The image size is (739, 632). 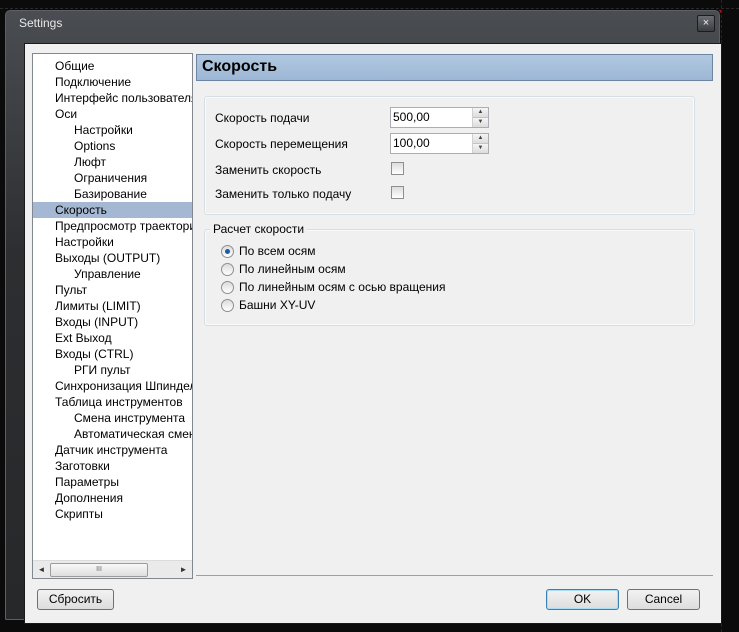 What do you see at coordinates (112, 322) in the screenshot?
I see `tree-item: Входы (INPUT)` at bounding box center [112, 322].